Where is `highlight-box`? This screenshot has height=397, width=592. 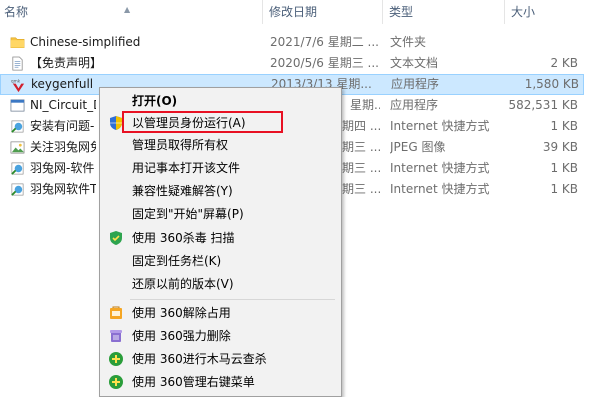
highlight-box is located at coordinates (202, 122).